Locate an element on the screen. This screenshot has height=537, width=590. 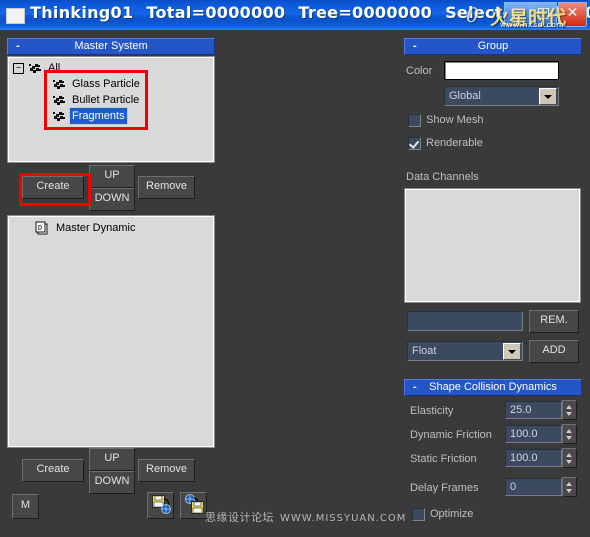
group-rollup-header: - Group is located at coordinates (493, 46).